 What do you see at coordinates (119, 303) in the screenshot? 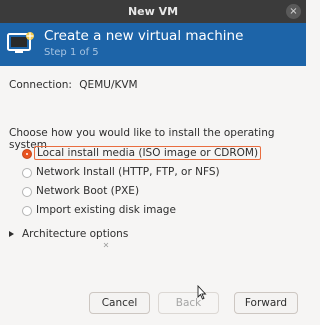
I see `cancel-button: Cancel` at bounding box center [119, 303].